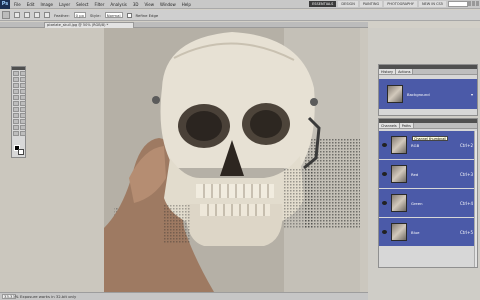 The width and height of the screenshot is (480, 300). I want to click on tab-actions: Actions, so click(405, 71).